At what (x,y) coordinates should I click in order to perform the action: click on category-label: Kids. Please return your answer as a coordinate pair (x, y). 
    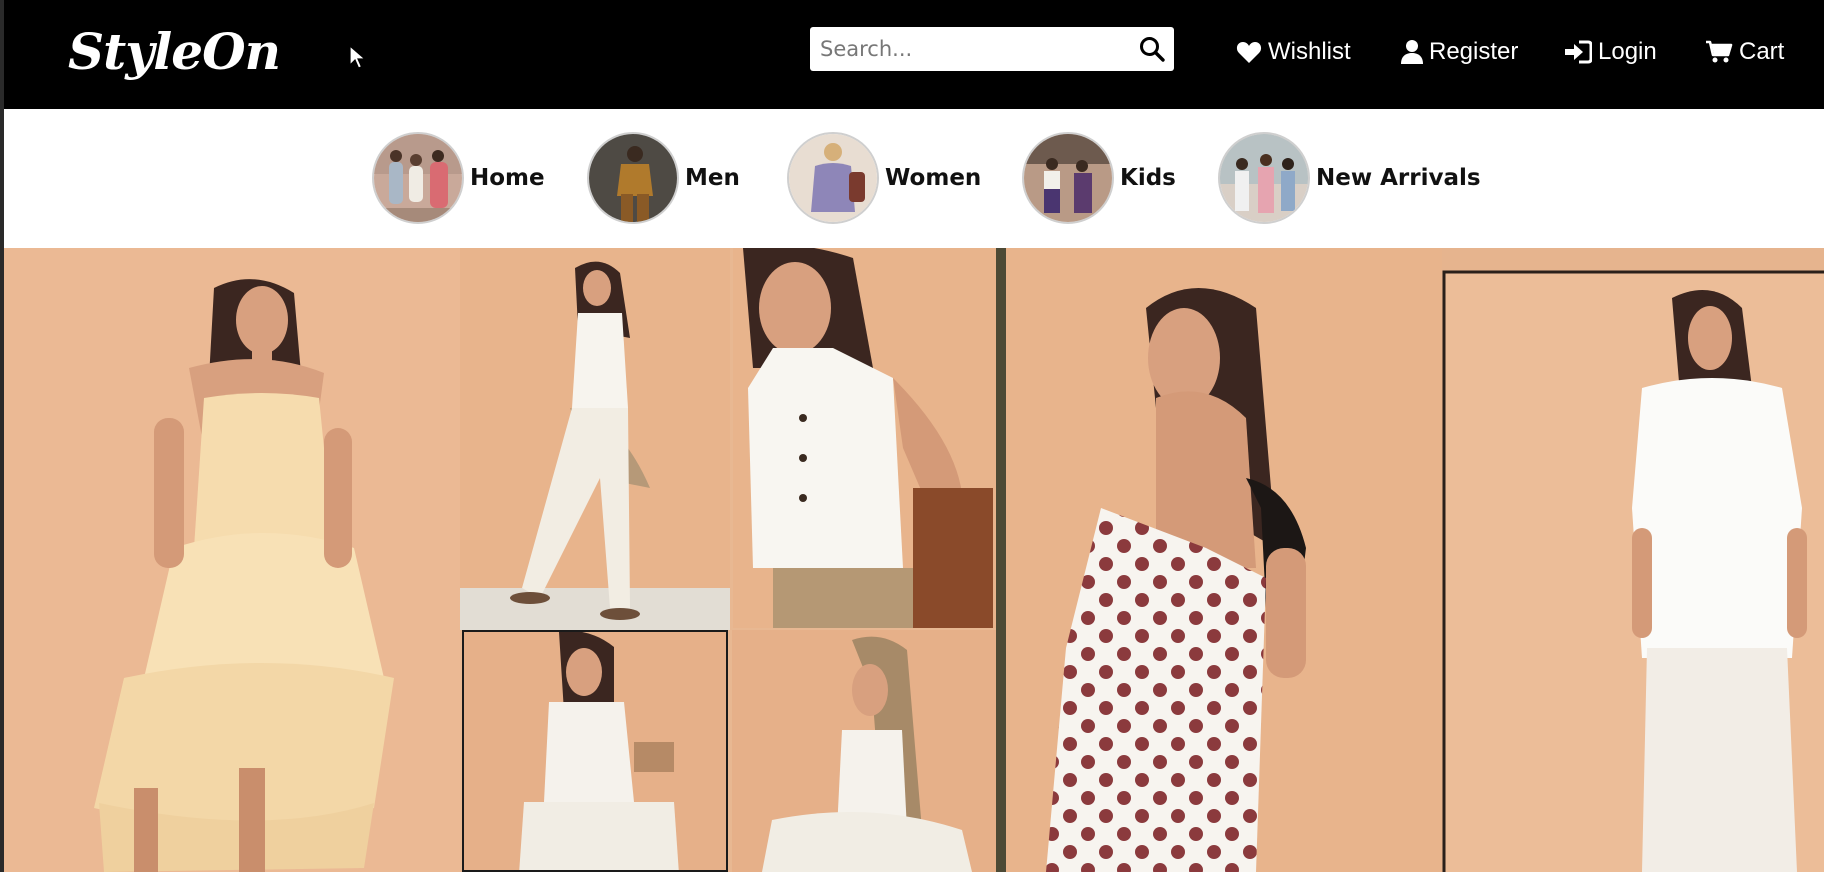
    Looking at the image, I should click on (1148, 178).